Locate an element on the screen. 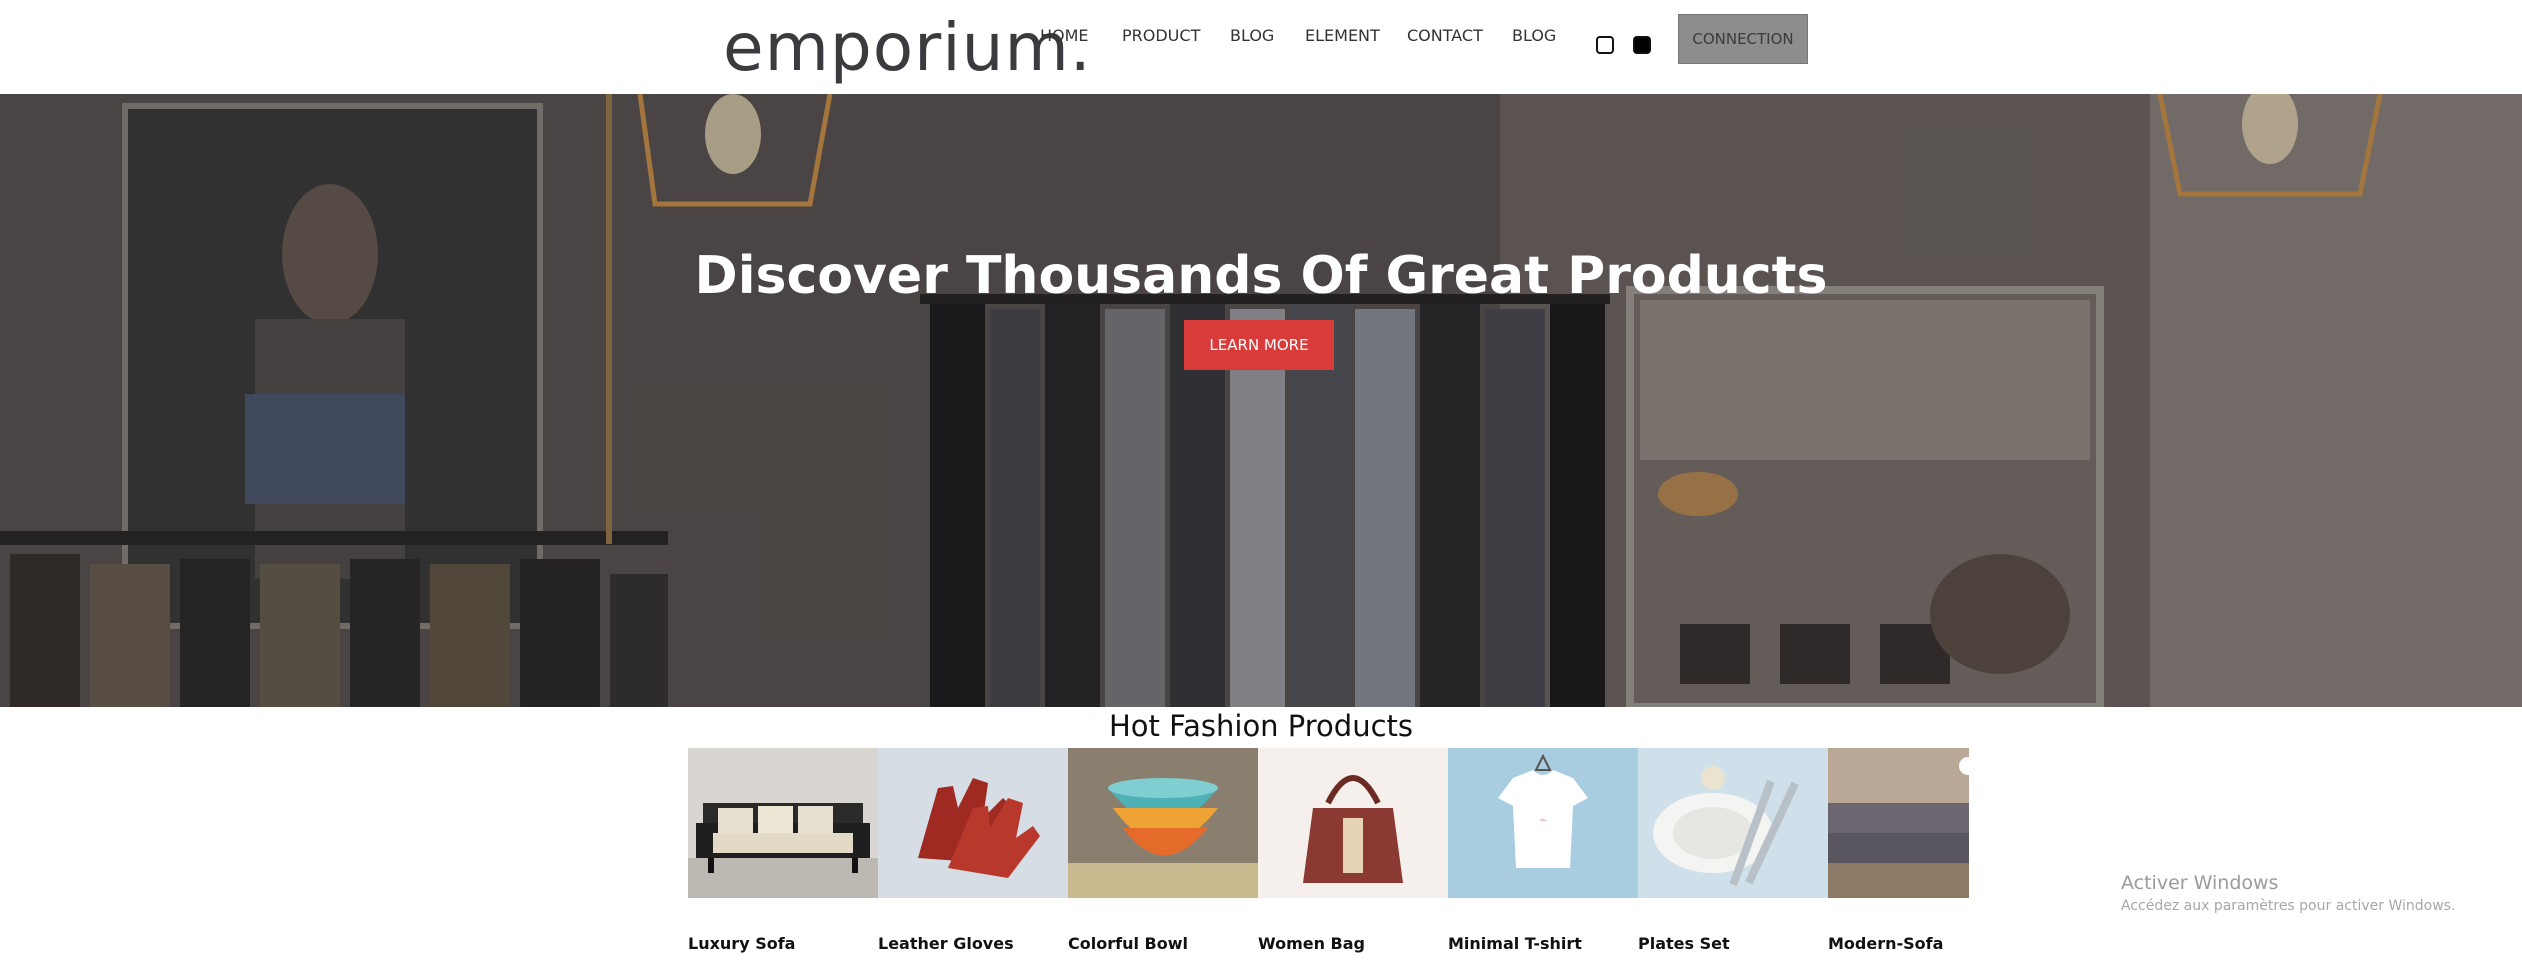 This screenshot has width=2522, height=962. product-card: Modern-Sofa is located at coordinates (1898, 855).